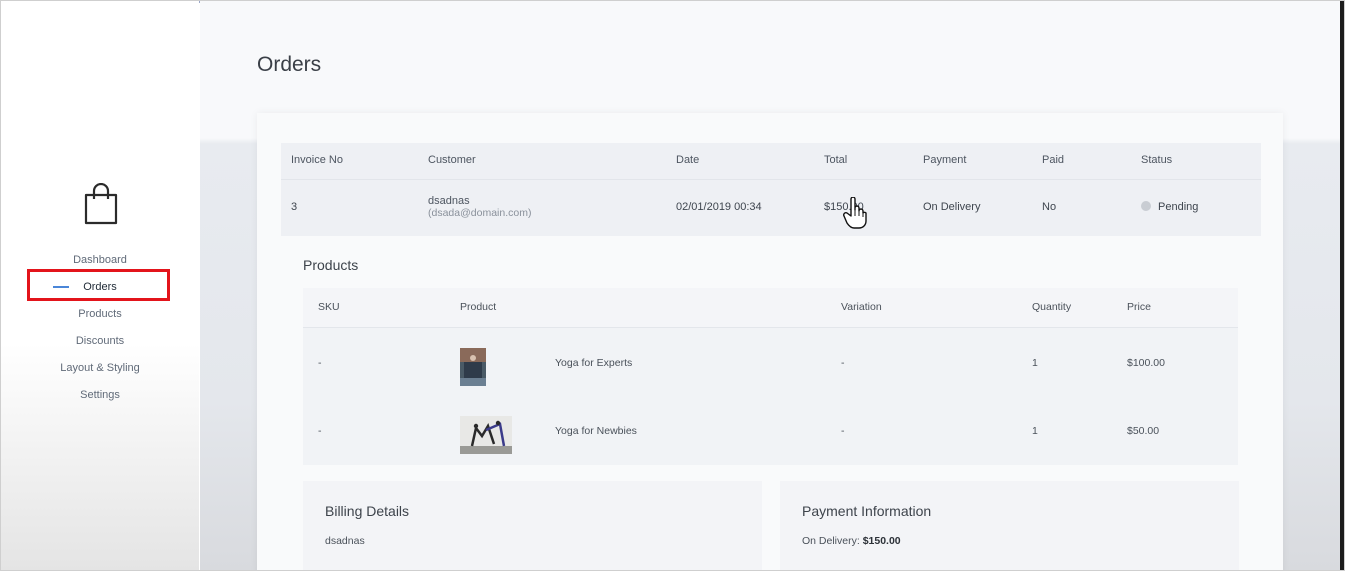 This screenshot has height=571, width=1345. Describe the element at coordinates (831, 541) in the screenshot. I see `payment-method-label: On Delivery:` at that location.